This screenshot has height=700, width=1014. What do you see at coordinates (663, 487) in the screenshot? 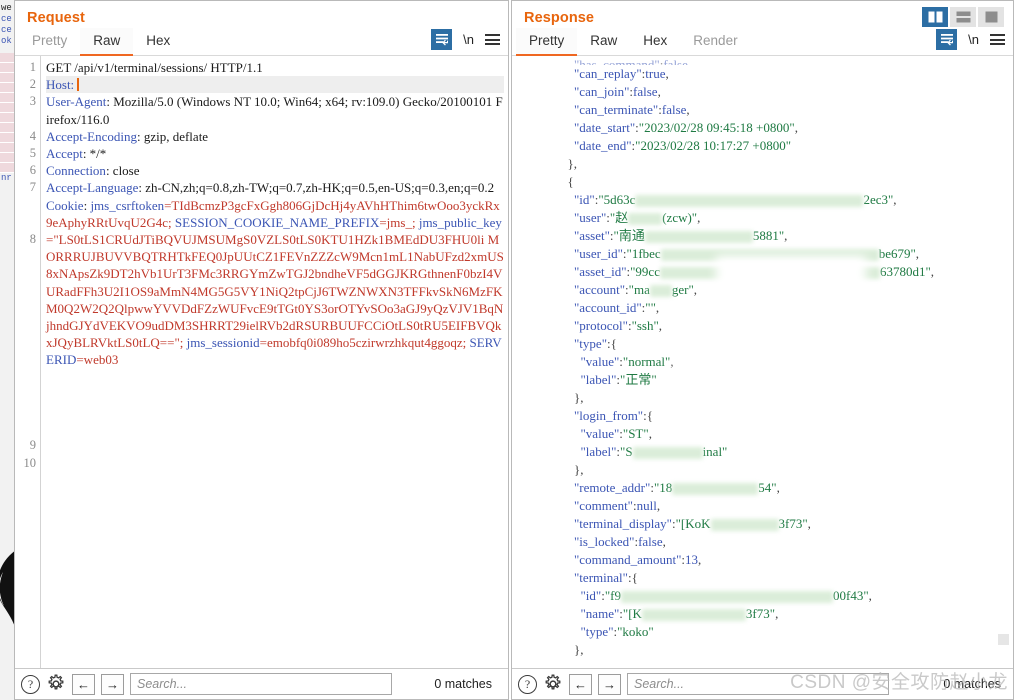
I see `json-token: "18` at bounding box center [663, 487].